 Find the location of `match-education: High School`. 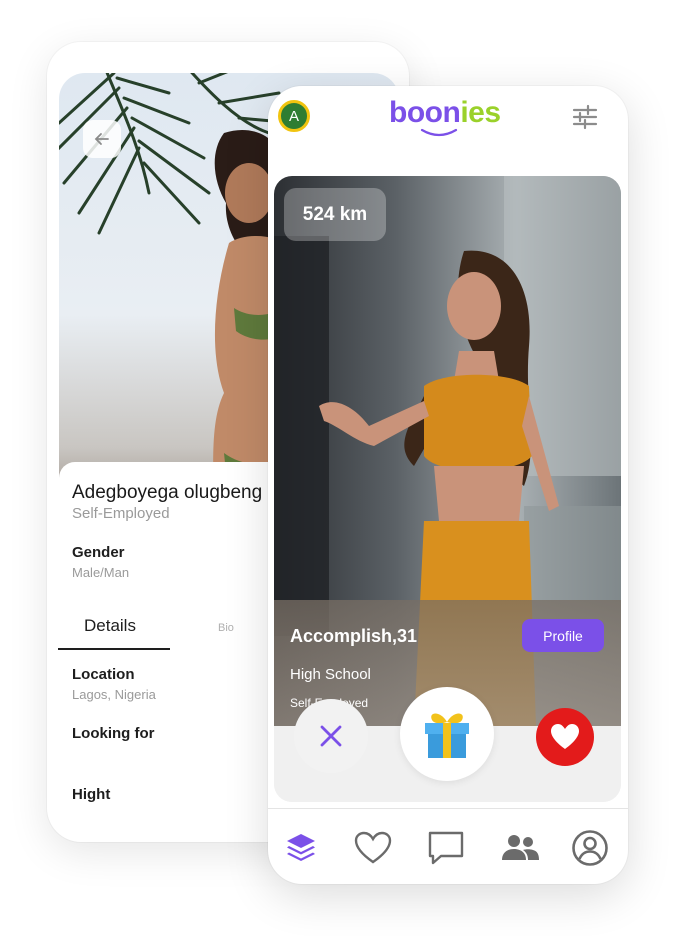

match-education: High School is located at coordinates (330, 674).